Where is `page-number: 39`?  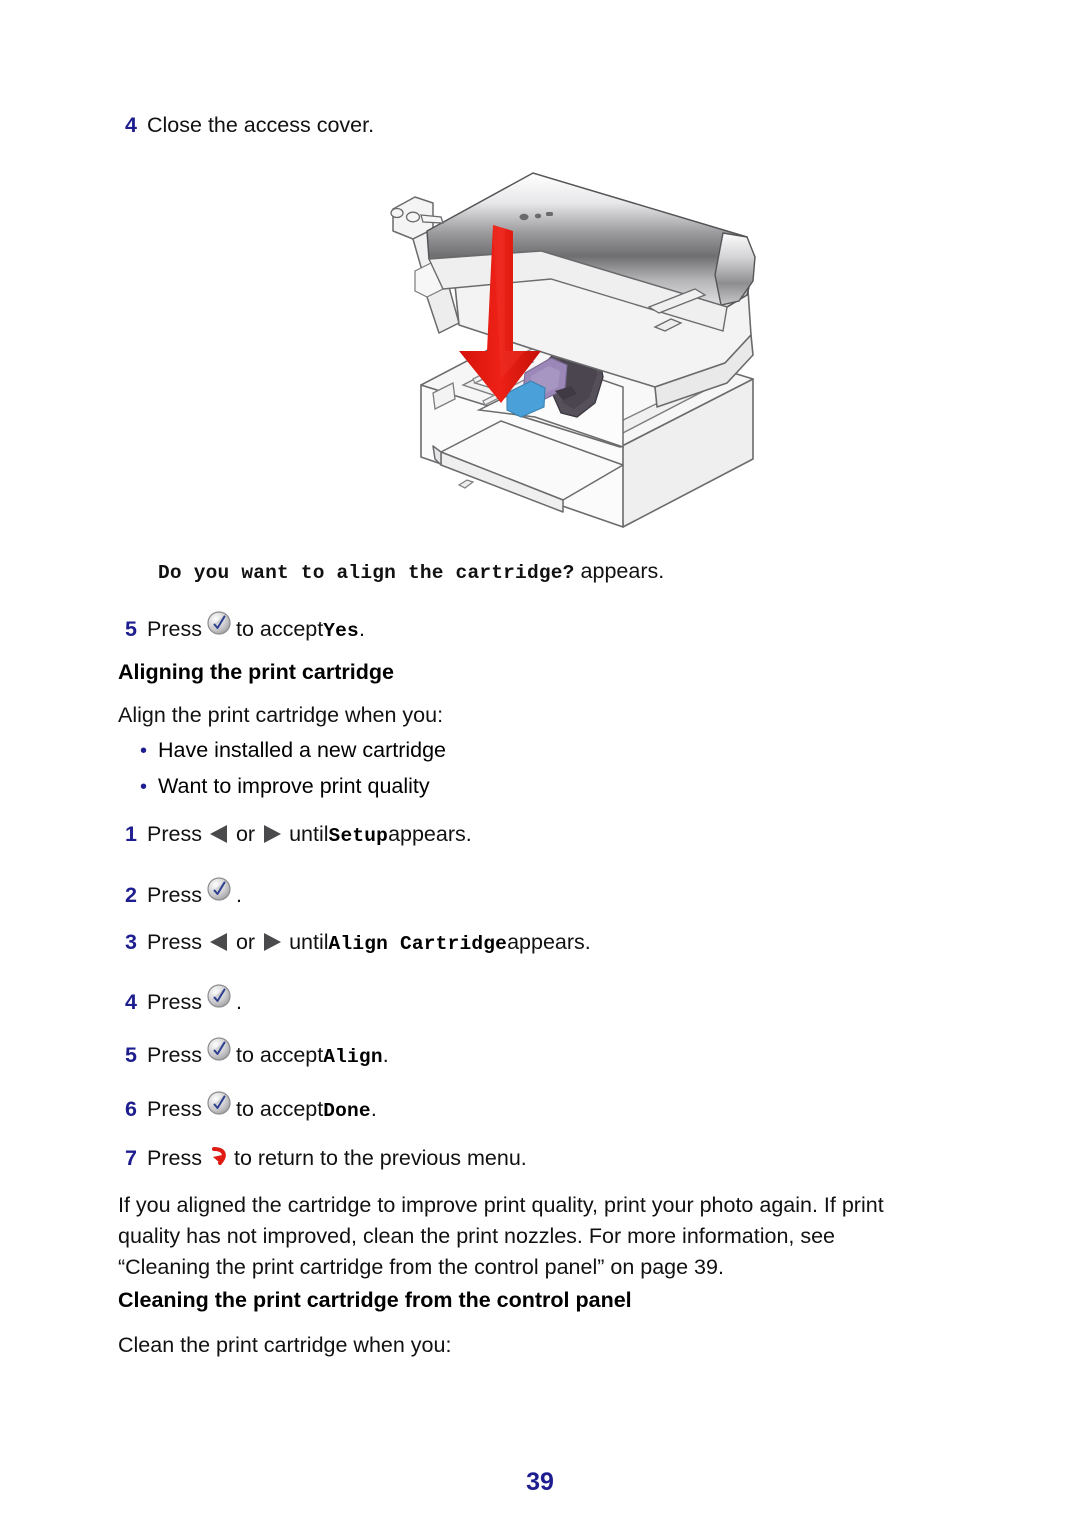
page-number: 39 is located at coordinates (540, 1482).